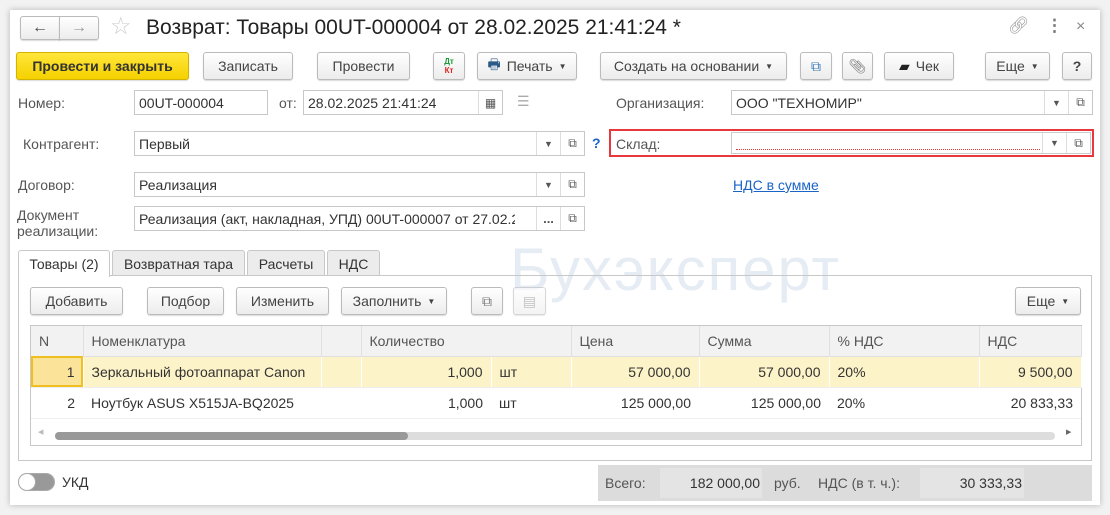 This screenshot has height=515, width=1110. I want to click on attach-button: 📎︎, so click(857, 66).